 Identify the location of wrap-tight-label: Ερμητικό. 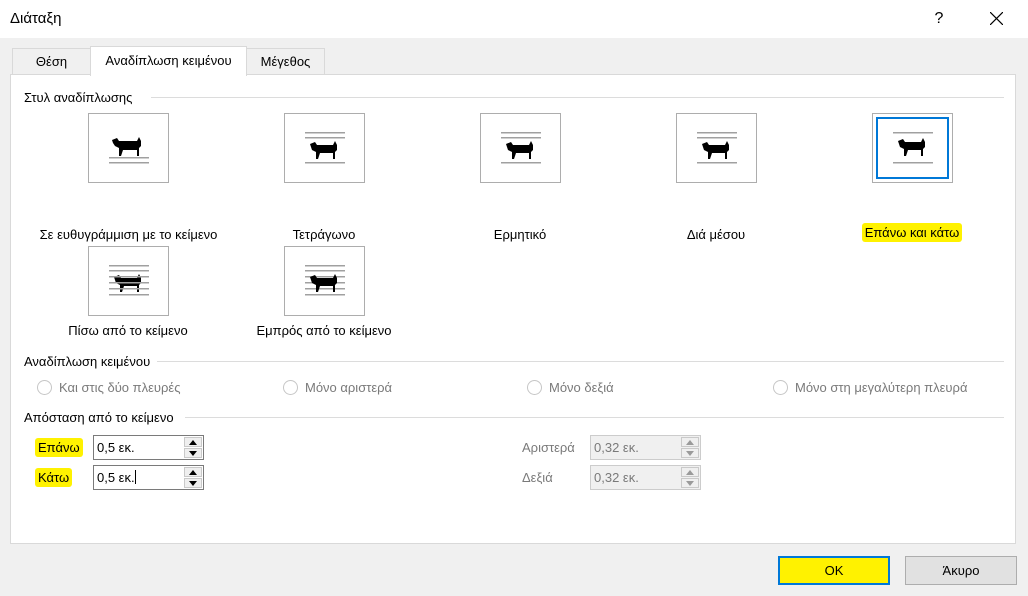
(520, 234).